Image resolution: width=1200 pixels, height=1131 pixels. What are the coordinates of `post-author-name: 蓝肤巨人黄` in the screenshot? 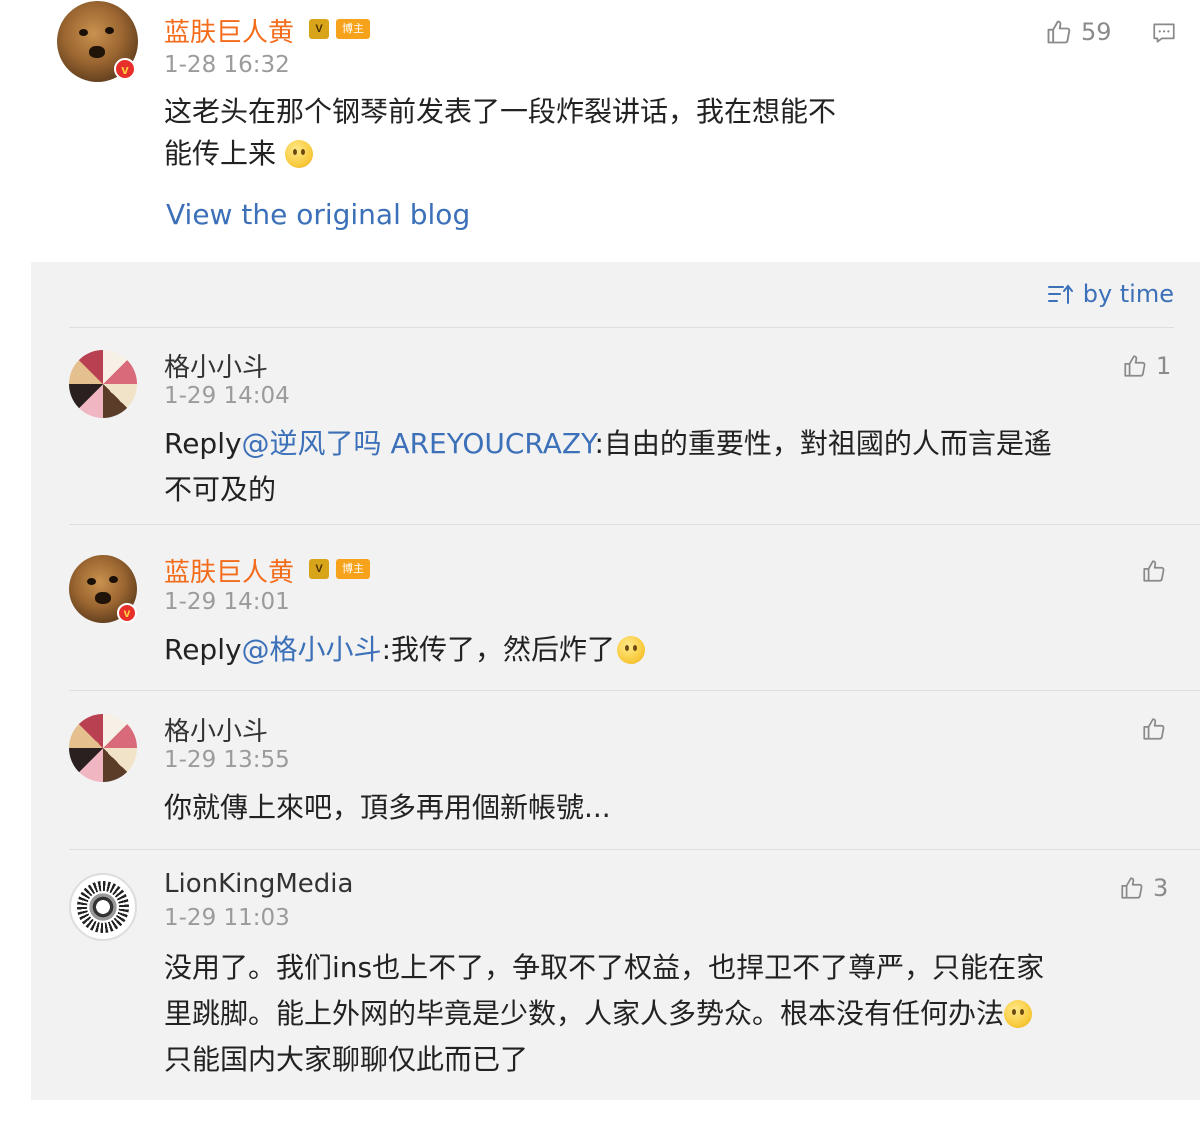 It's located at (229, 30).